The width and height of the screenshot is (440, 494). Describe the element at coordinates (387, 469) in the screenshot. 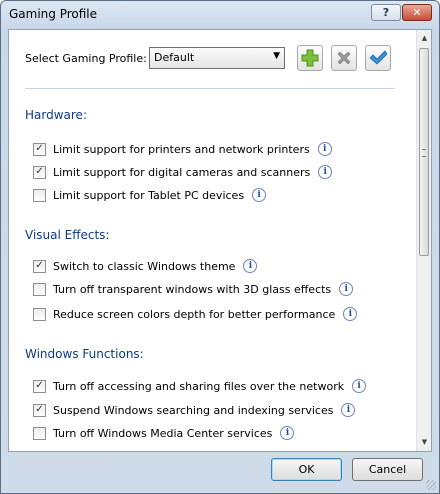

I see `cancel-button: Cancel` at that location.